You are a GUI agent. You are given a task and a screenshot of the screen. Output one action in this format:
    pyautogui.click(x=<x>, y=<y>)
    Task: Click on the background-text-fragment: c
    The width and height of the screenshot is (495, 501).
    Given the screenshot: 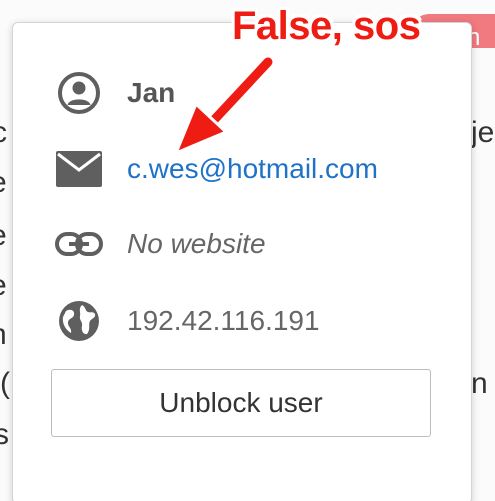 What is the action you would take?
    pyautogui.click(x=3, y=133)
    